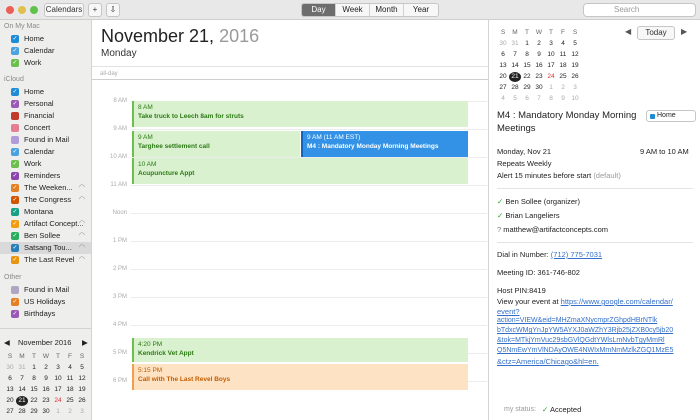  I want to click on zoom-window-button, so click(34, 10).